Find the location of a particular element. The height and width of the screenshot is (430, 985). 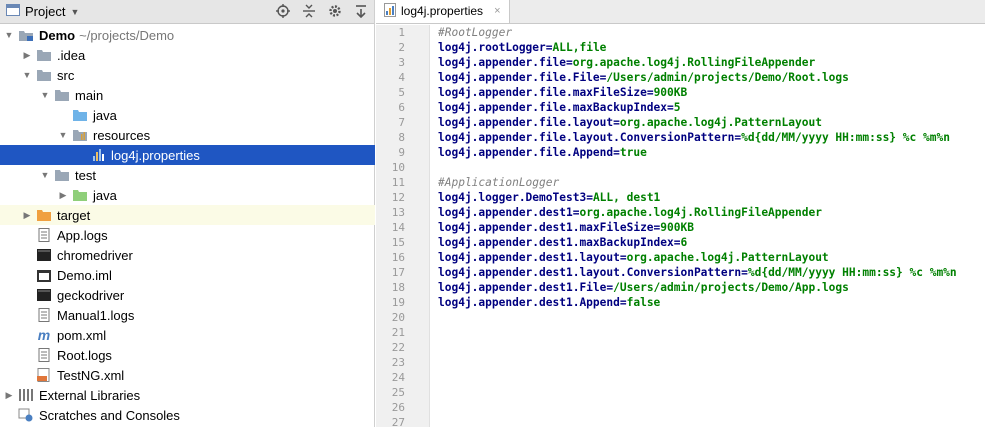

tree-item-src: ▼ src is located at coordinates (187, 75).